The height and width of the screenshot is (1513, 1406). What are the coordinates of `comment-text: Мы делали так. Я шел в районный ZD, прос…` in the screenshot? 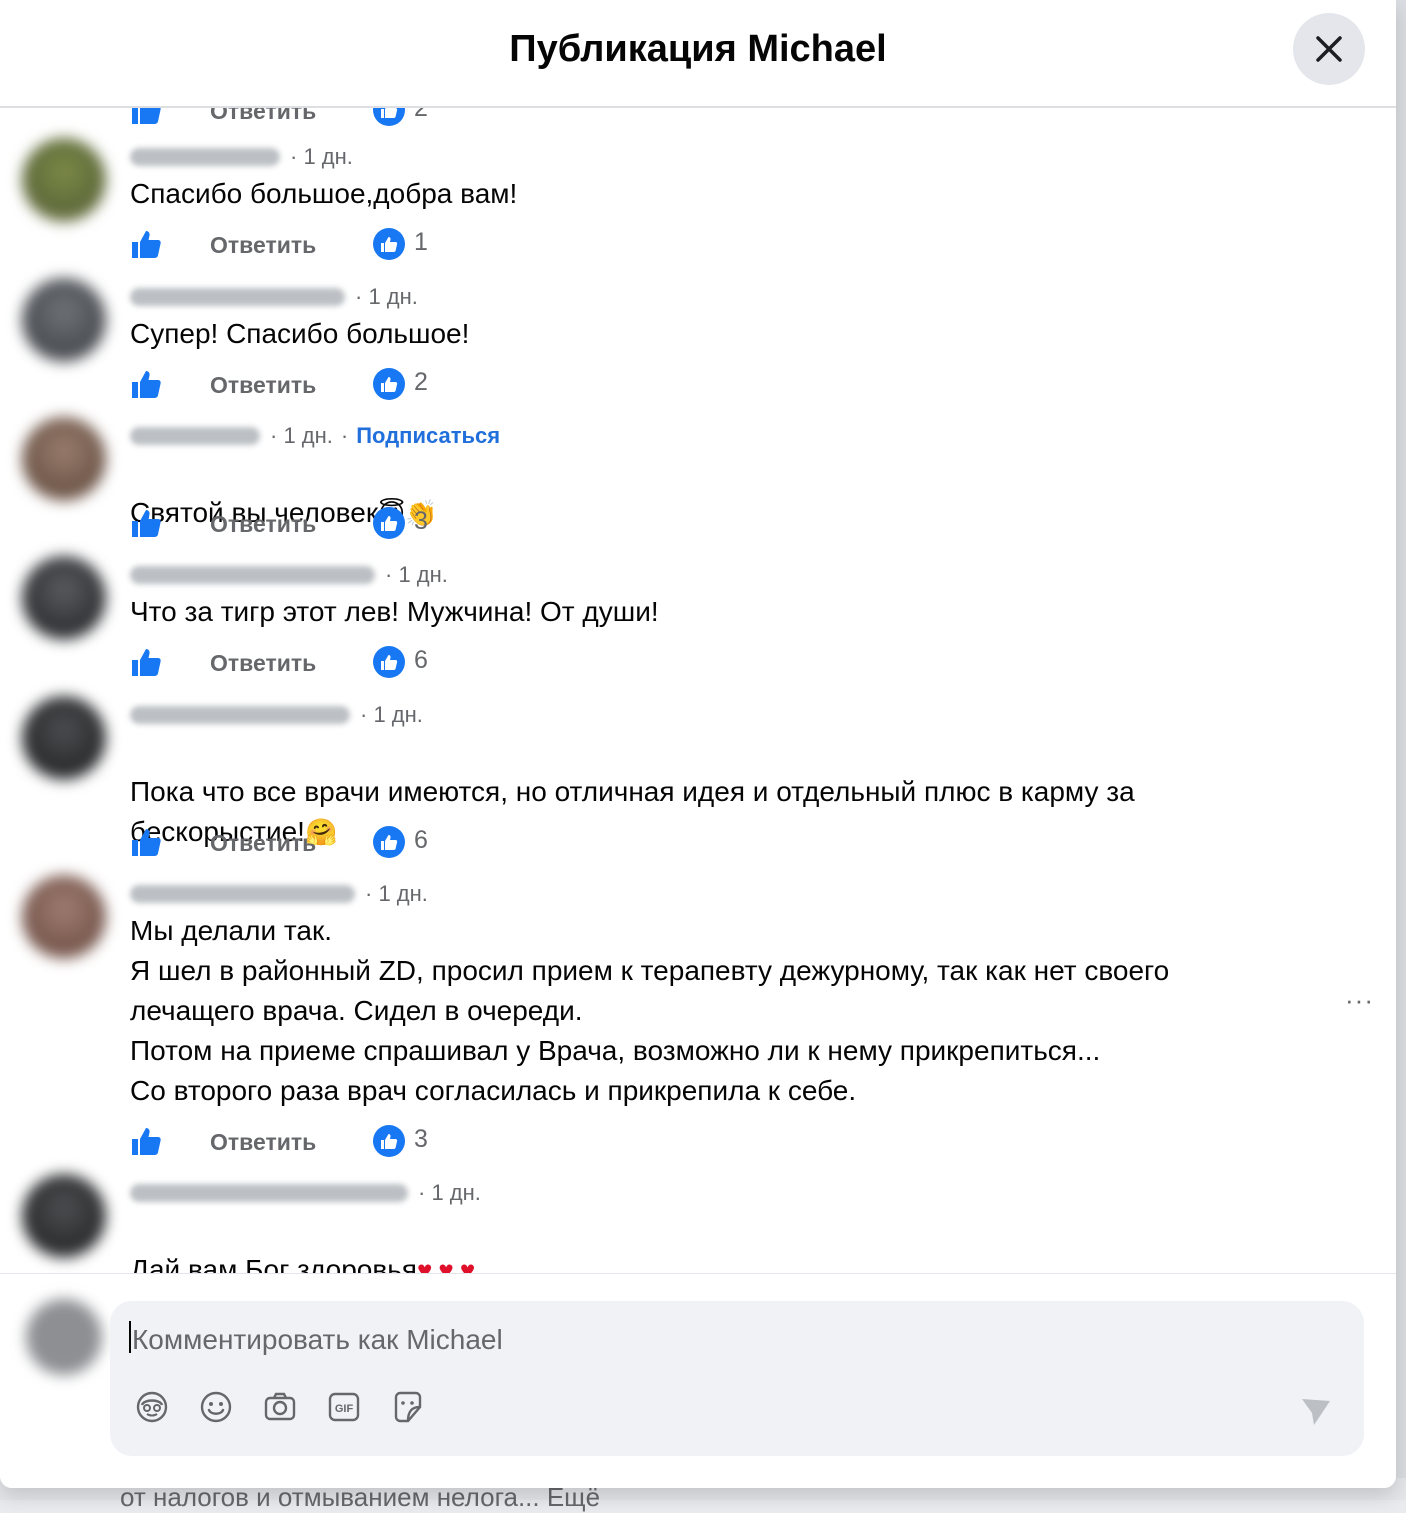 It's located at (650, 1010).